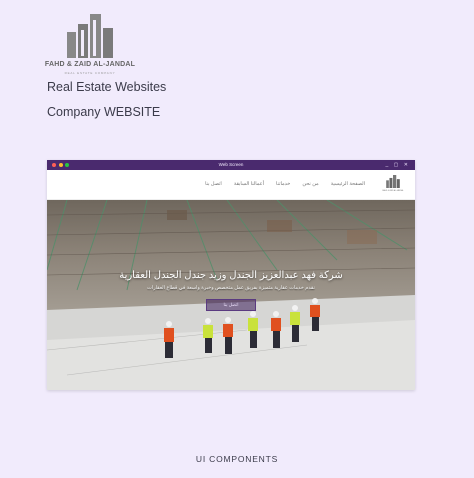  I want to click on nav-item-services: خدماتنا, so click(283, 184).